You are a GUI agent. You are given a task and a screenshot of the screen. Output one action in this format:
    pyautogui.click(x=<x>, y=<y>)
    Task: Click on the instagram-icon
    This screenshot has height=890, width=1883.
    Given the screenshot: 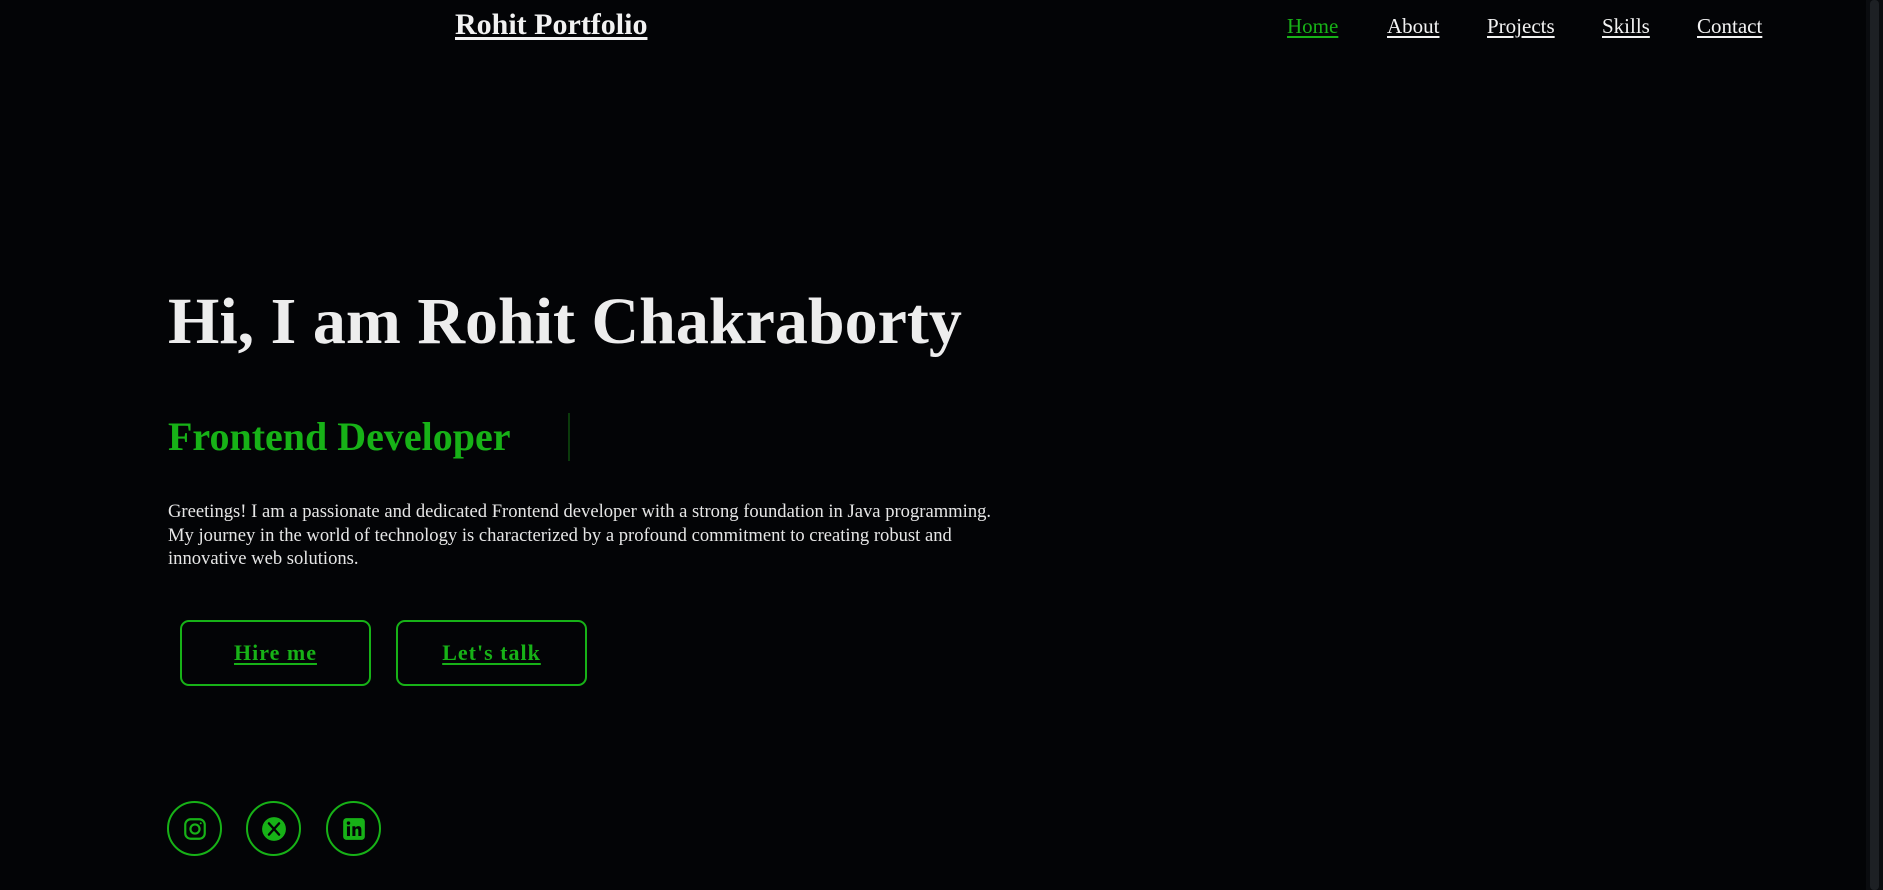 What is the action you would take?
    pyautogui.click(x=194, y=828)
    